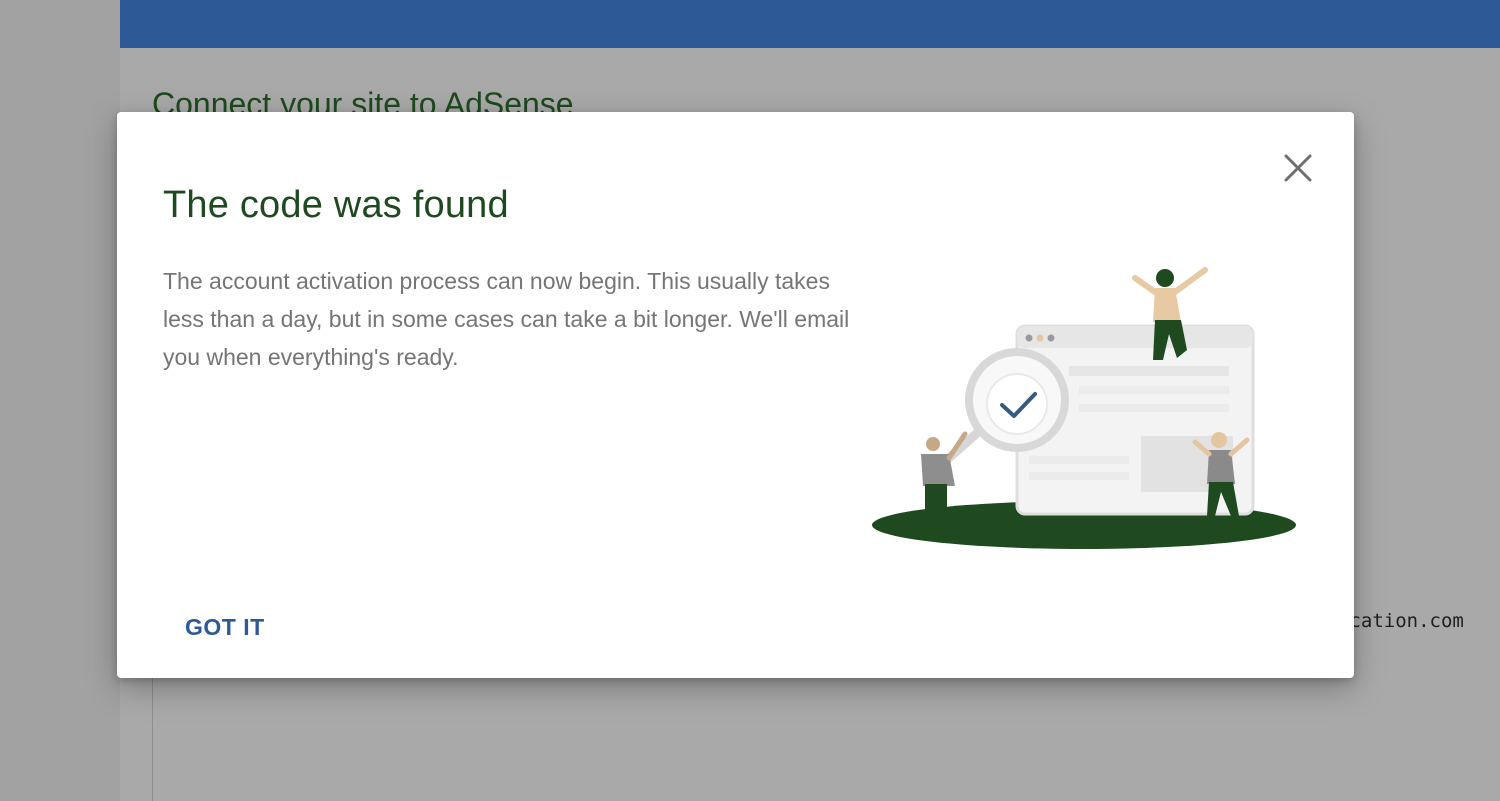 The image size is (1500, 801). What do you see at coordinates (225, 627) in the screenshot?
I see `got-it-button: GOT IT` at bounding box center [225, 627].